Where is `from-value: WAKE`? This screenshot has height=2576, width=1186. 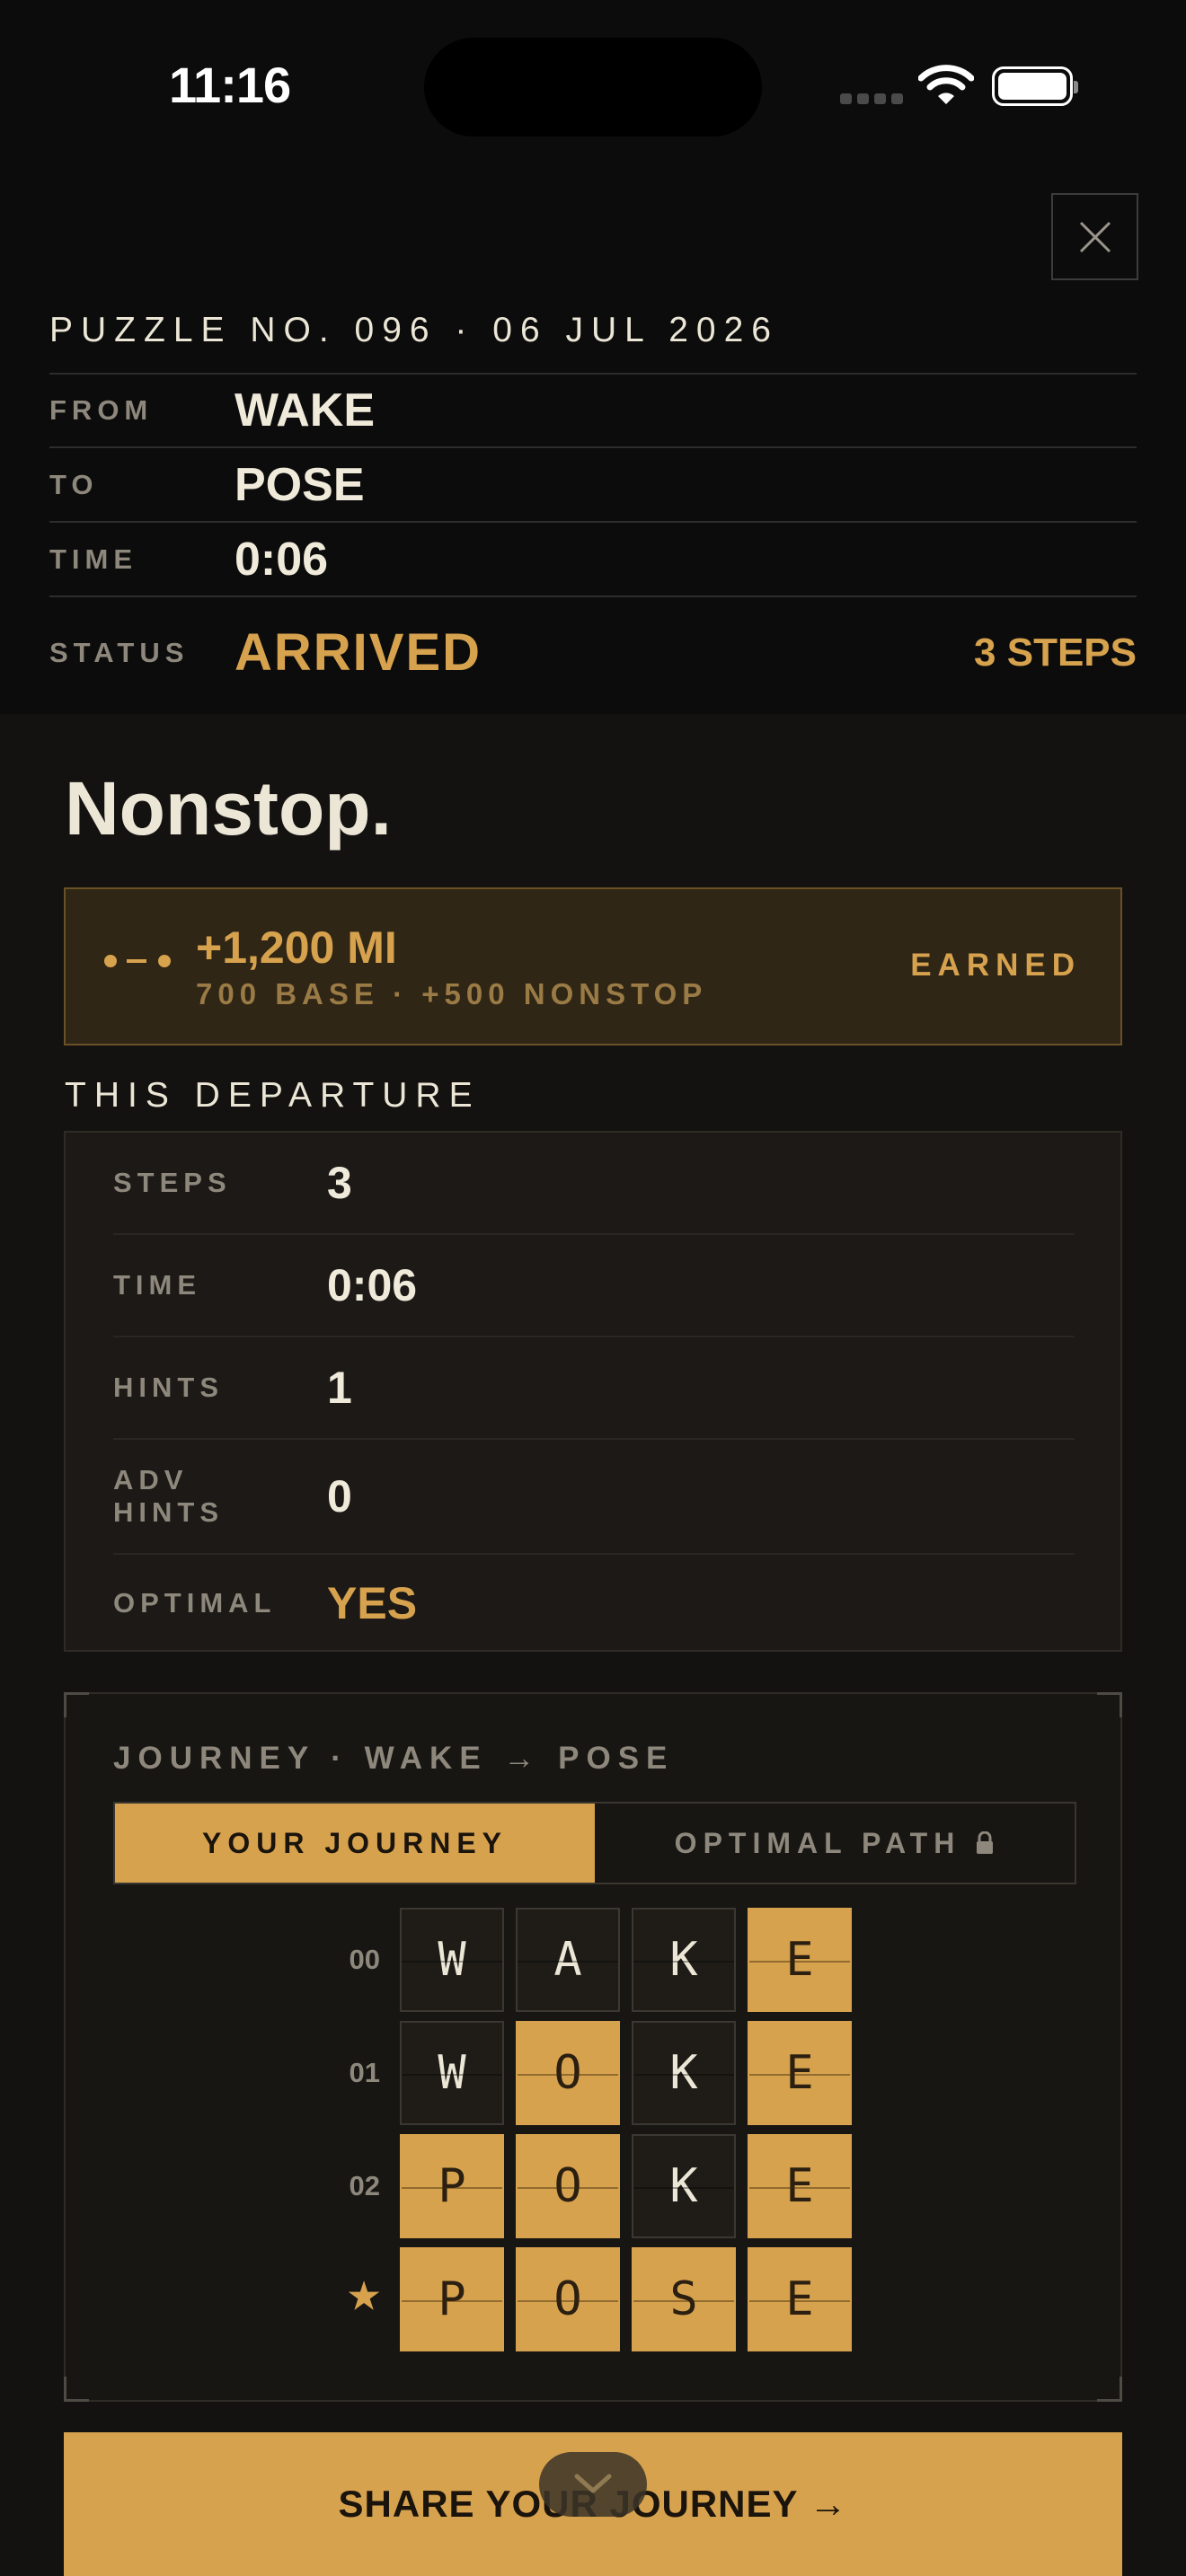
from-value: WAKE is located at coordinates (305, 410).